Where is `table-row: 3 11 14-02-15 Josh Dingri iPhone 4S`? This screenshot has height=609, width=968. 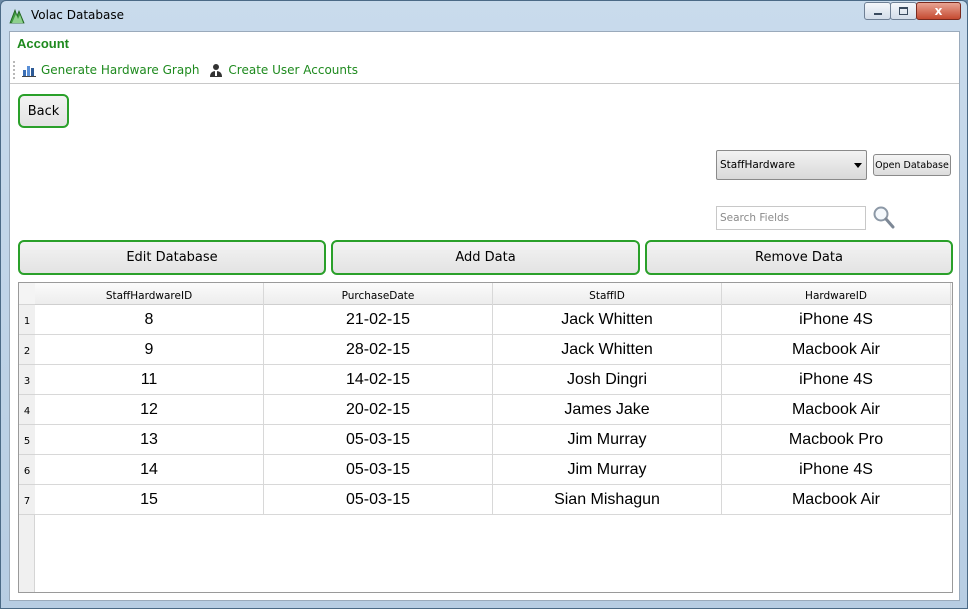
table-row: 3 11 14-02-15 Josh Dingri iPhone 4S is located at coordinates (485, 380).